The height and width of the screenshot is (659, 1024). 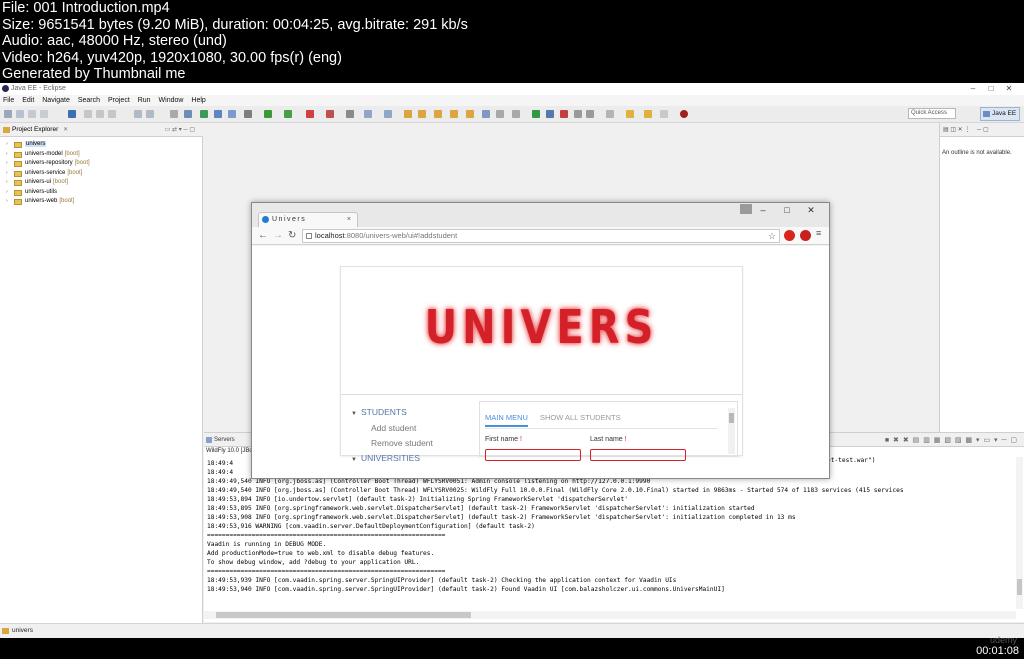 I want to click on save-all-icon, so click(x=32, y=114).